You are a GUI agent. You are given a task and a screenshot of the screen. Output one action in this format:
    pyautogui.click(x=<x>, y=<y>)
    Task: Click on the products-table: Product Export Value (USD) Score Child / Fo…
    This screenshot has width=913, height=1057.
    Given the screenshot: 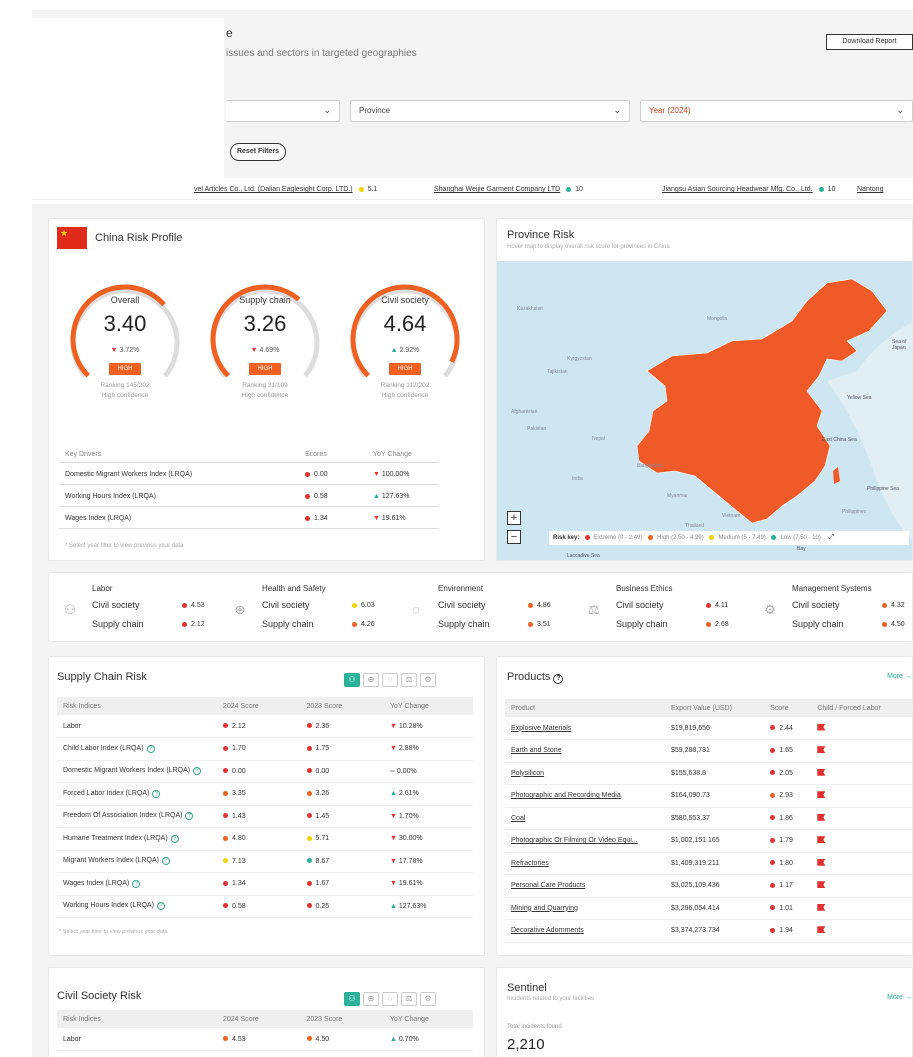 What is the action you would take?
    pyautogui.click(x=709, y=821)
    